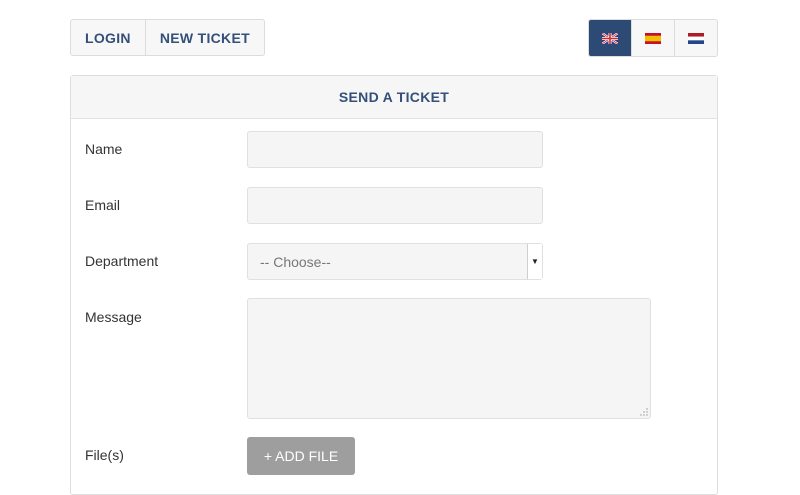 This screenshot has height=495, width=800. I want to click on top-nav: LOGIN NEW TICKET, so click(167, 37).